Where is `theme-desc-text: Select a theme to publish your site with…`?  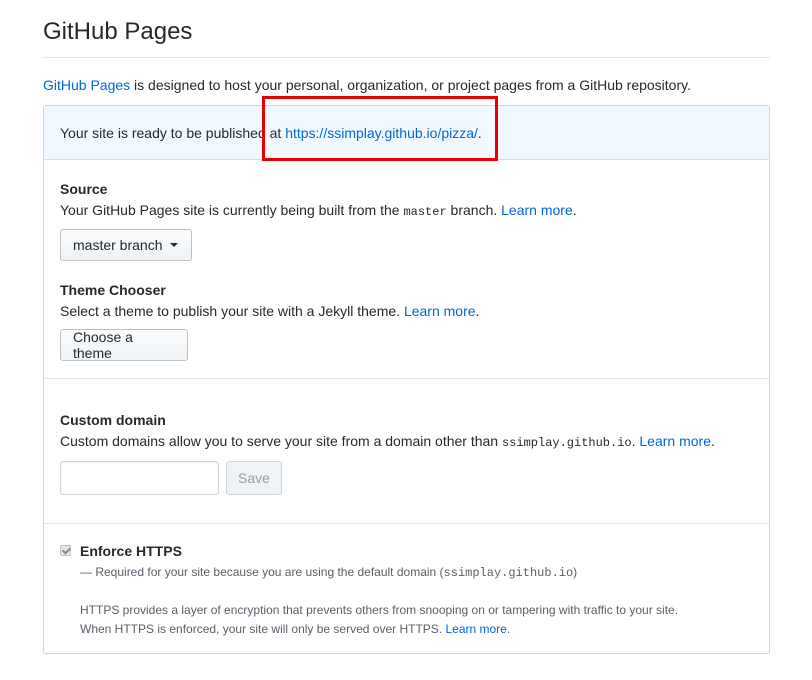
theme-desc-text: Select a theme to publish your site with… is located at coordinates (232, 311).